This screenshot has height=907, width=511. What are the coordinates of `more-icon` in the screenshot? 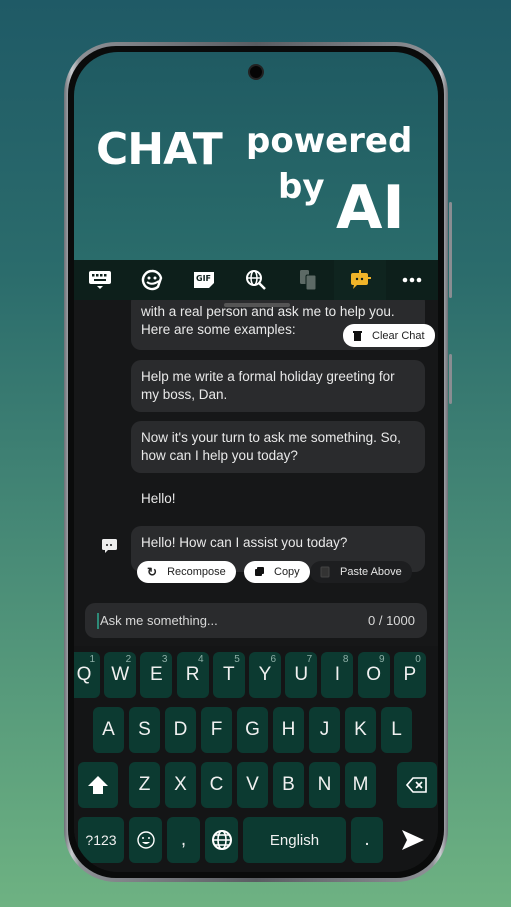 It's located at (412, 280).